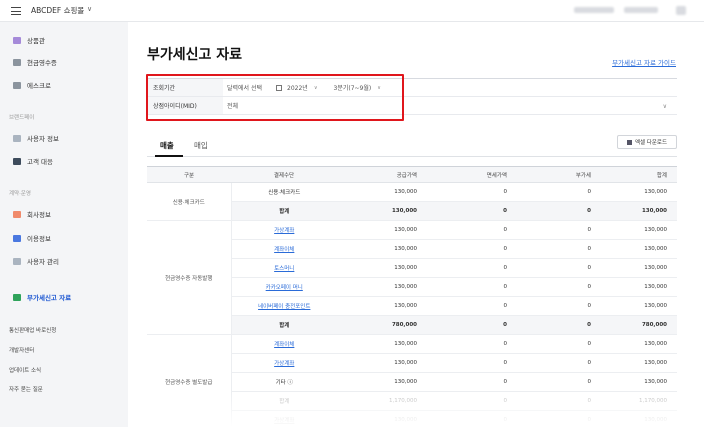  I want to click on payment-method-label: 토스머니, so click(284, 269).